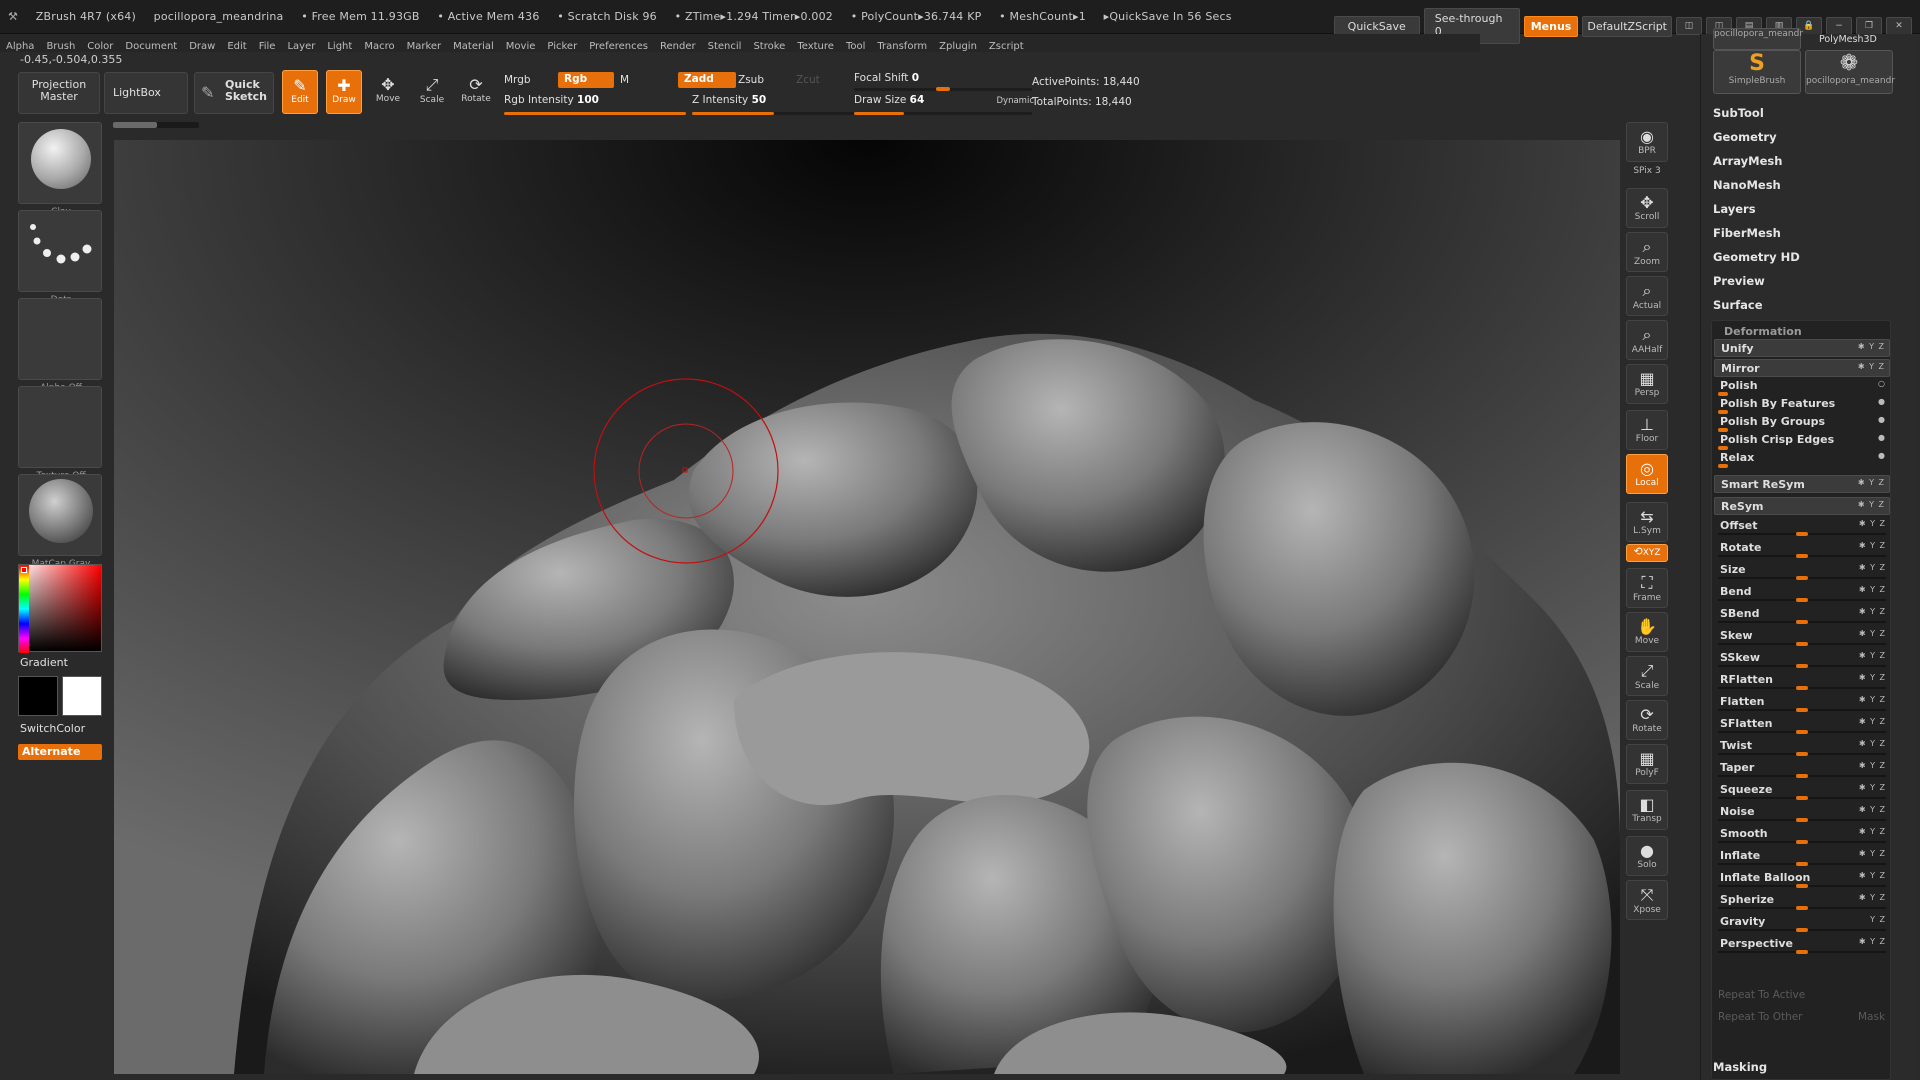  I want to click on deform-unify: Unify ✱ Y Z, so click(1802, 348).